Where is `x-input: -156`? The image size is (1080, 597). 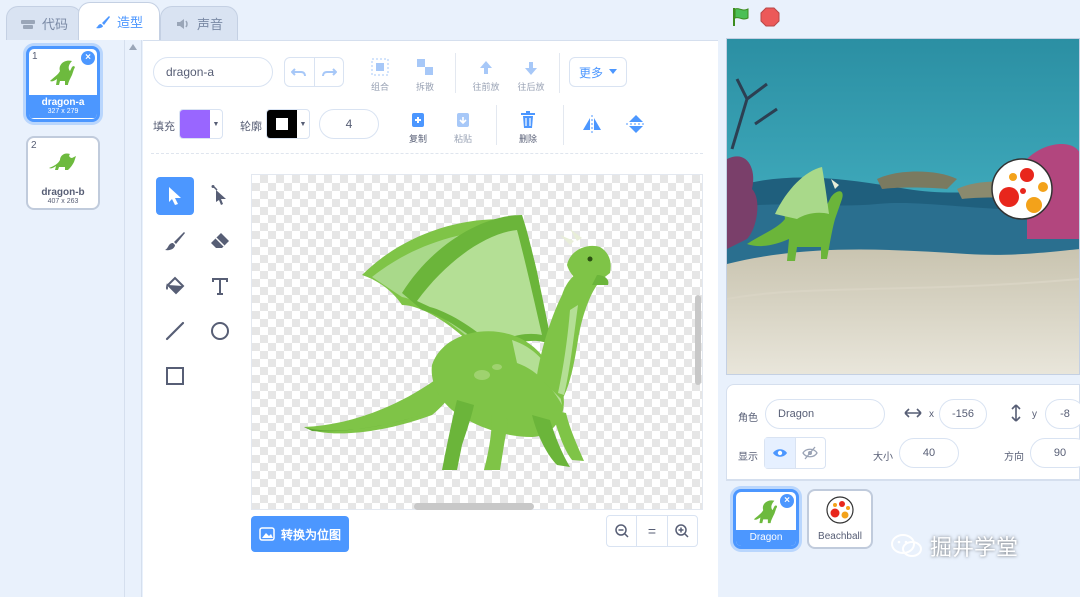 x-input: -156 is located at coordinates (963, 414).